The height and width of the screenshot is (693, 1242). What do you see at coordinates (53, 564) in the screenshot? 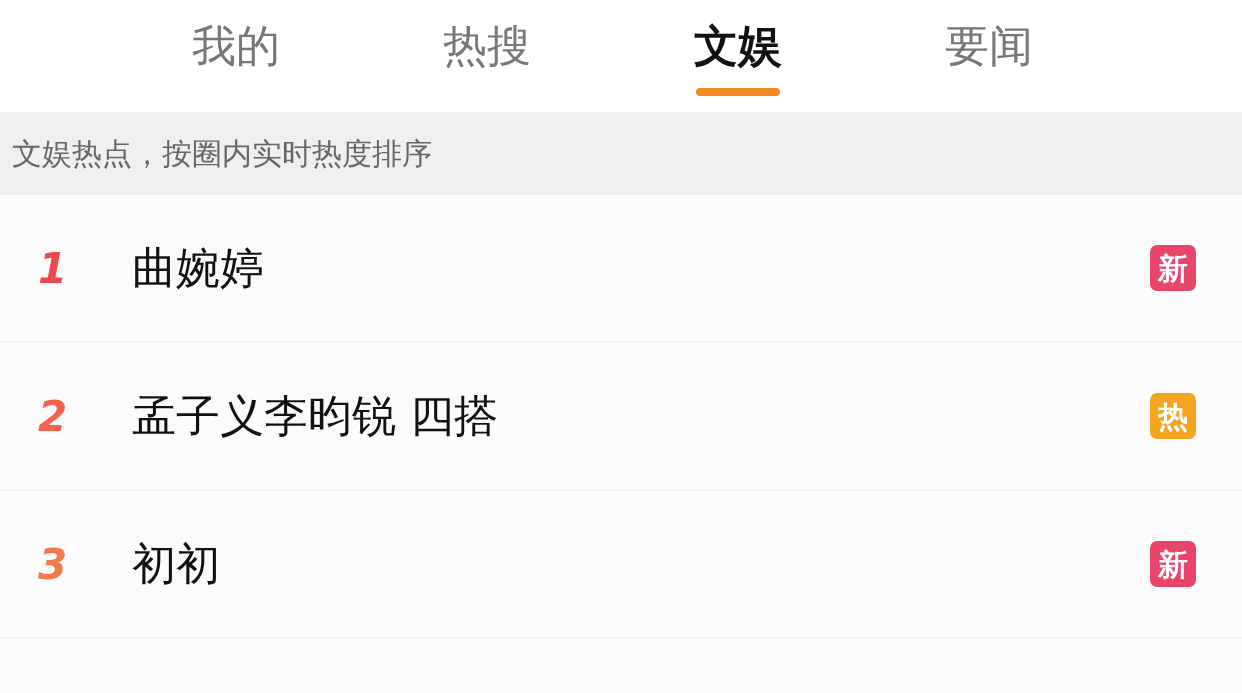
I see `rank-number: 3` at bounding box center [53, 564].